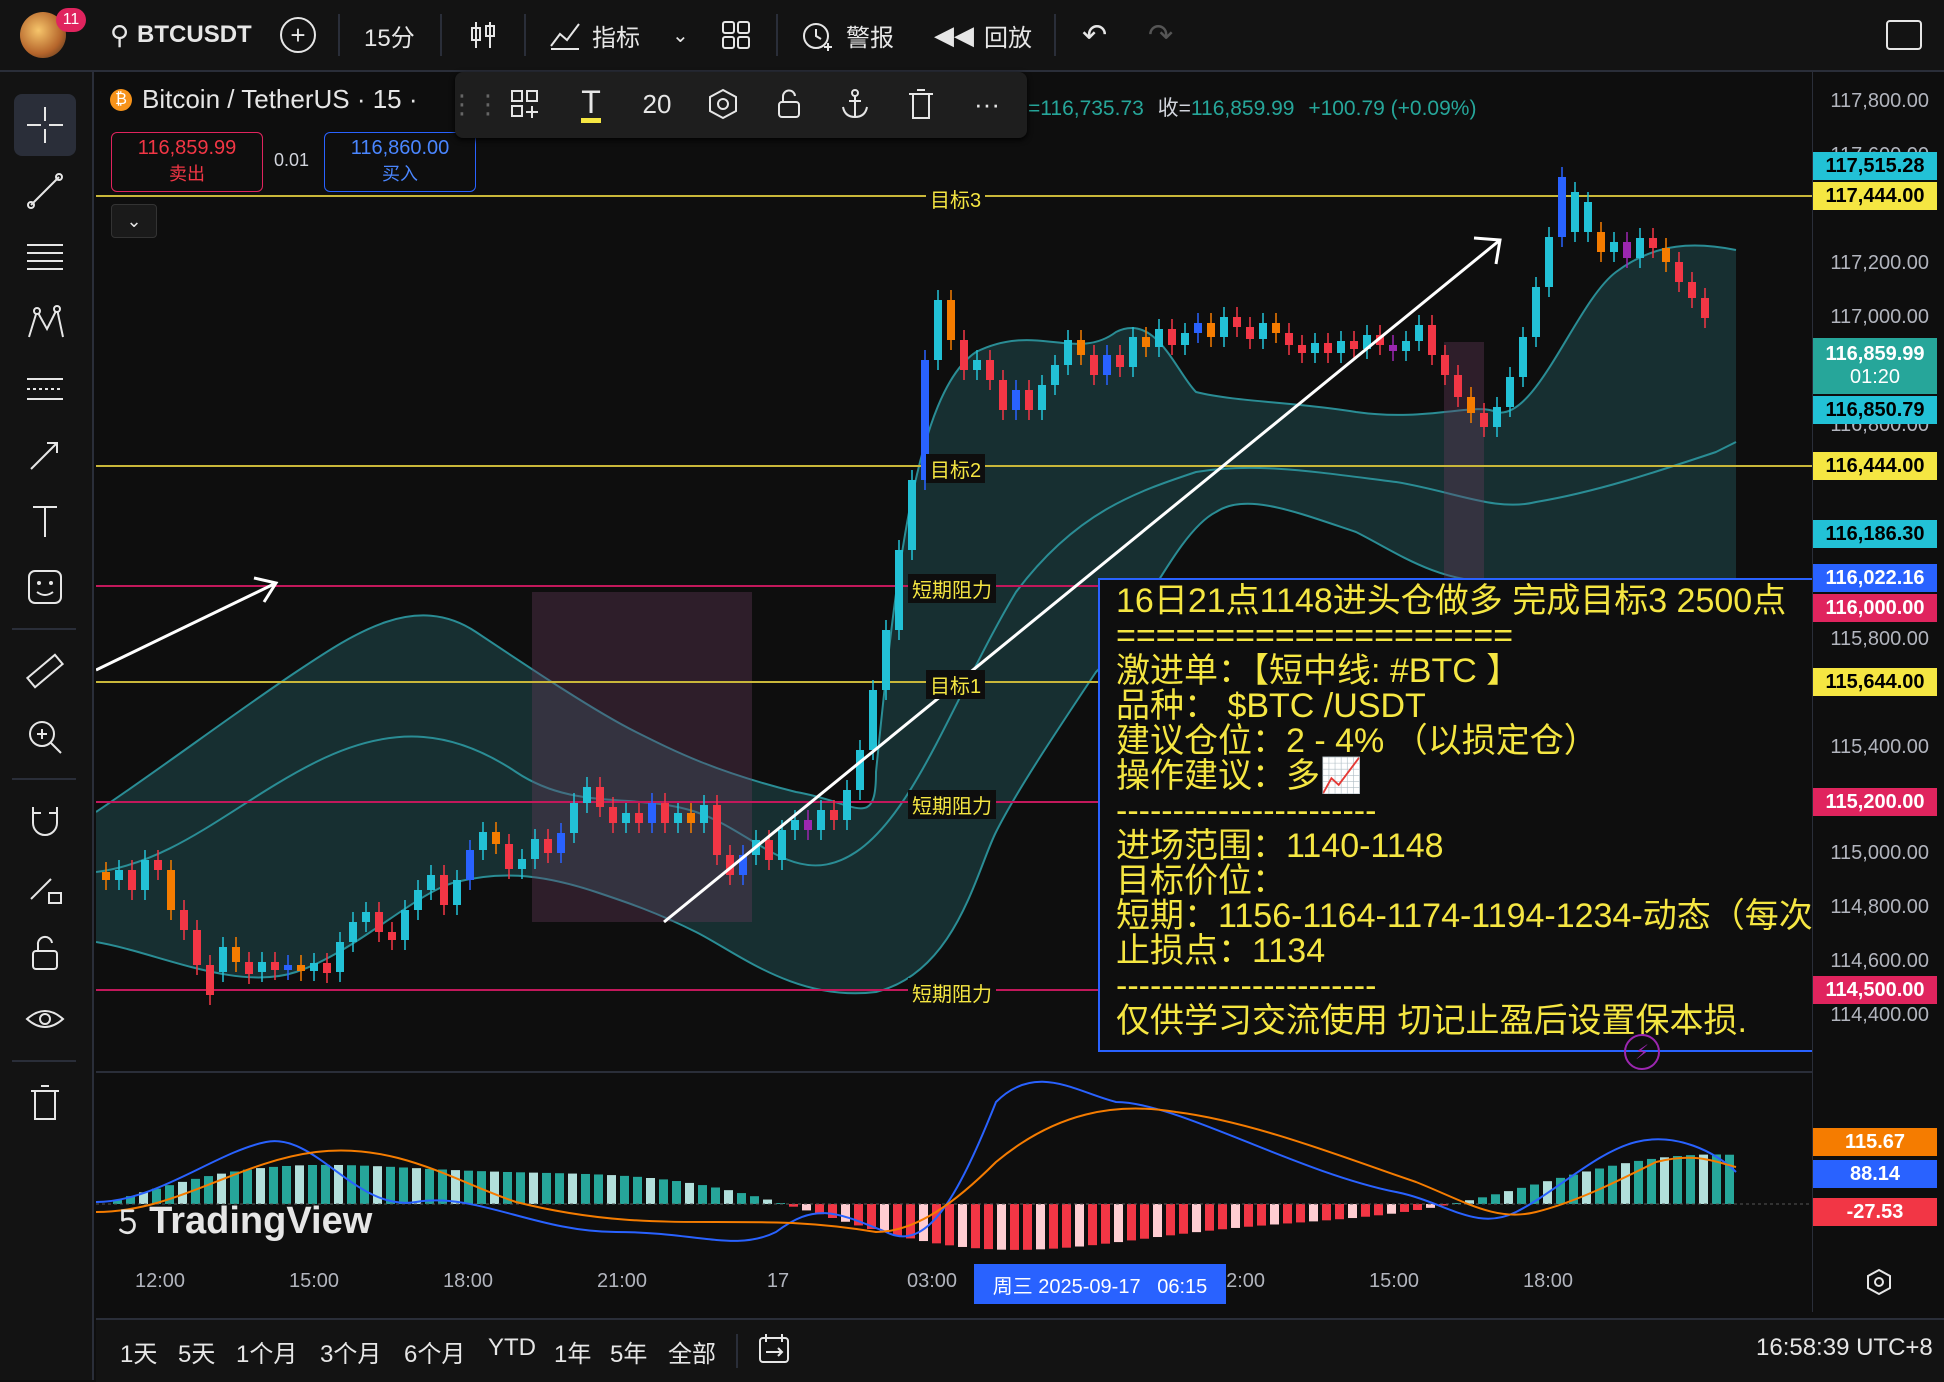 The width and height of the screenshot is (1944, 1382). Describe the element at coordinates (45, 587) in the screenshot. I see `emoji-tool` at that location.